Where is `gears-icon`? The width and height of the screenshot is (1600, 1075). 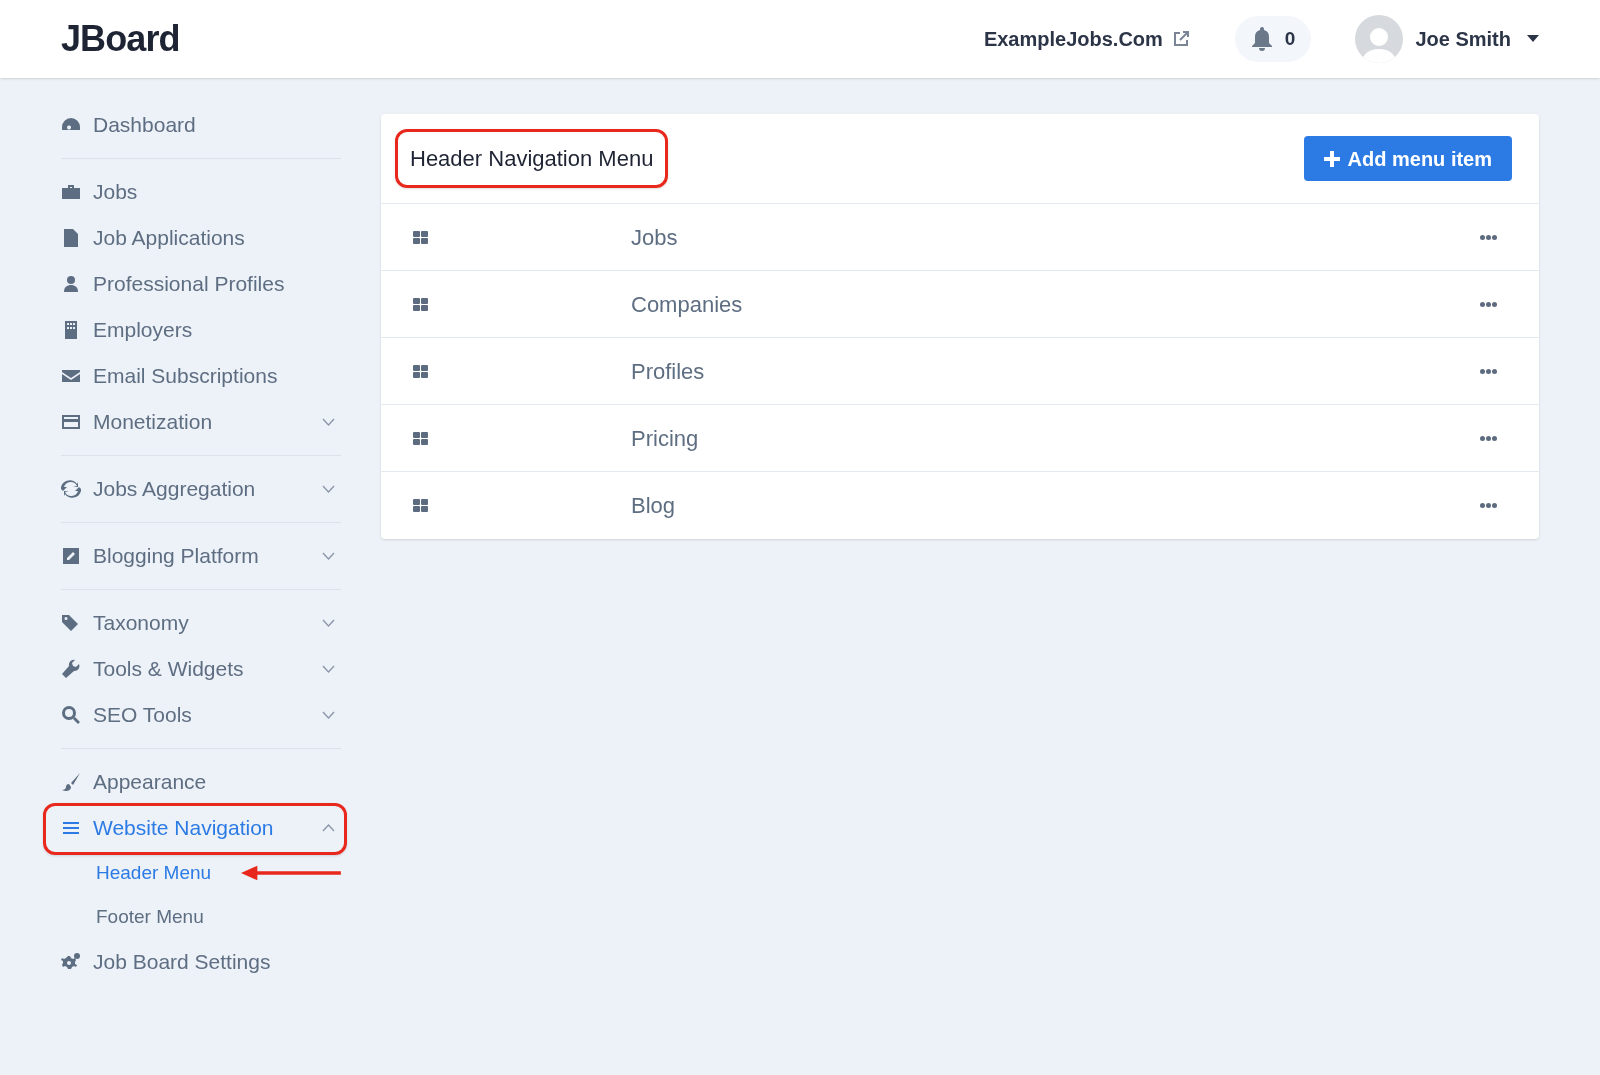
gears-icon is located at coordinates (71, 962).